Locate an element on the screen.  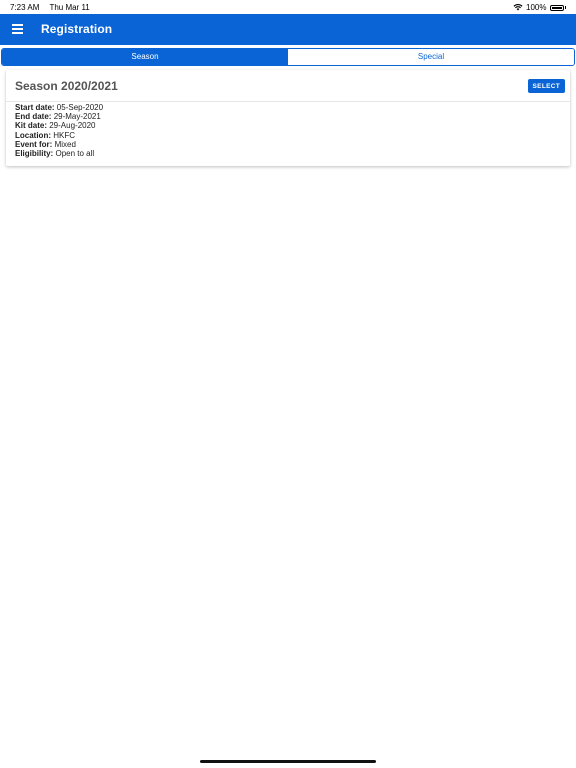
app-bar: Registration is located at coordinates (288, 29).